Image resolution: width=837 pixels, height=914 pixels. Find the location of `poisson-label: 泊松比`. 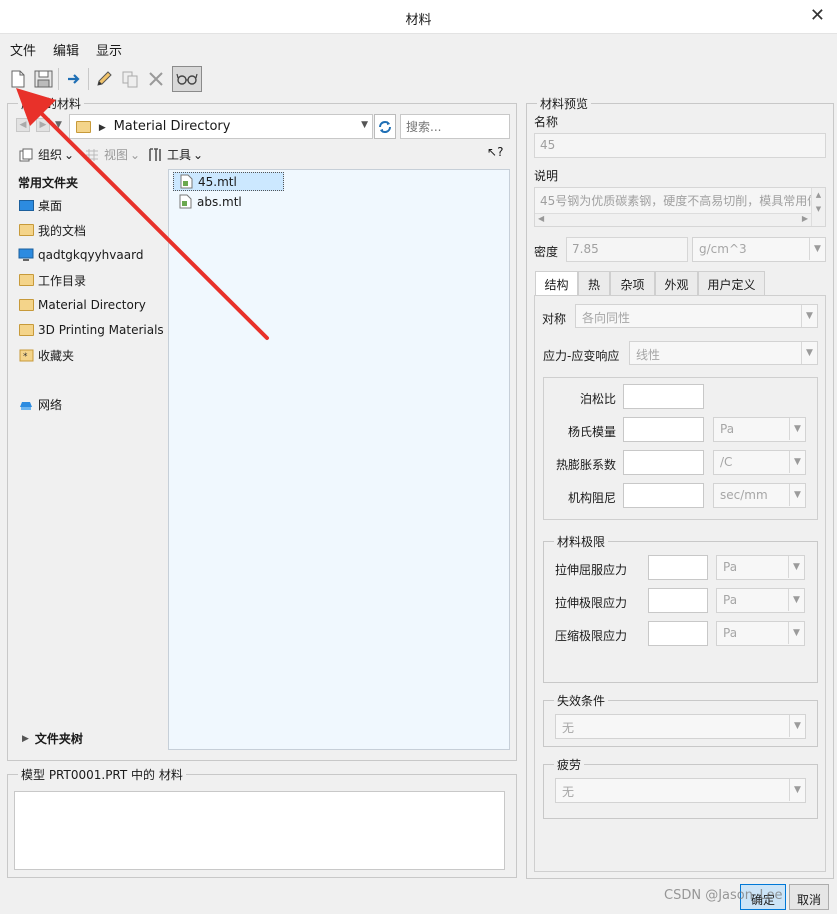

poisson-label: 泊松比 is located at coordinates (597, 399).